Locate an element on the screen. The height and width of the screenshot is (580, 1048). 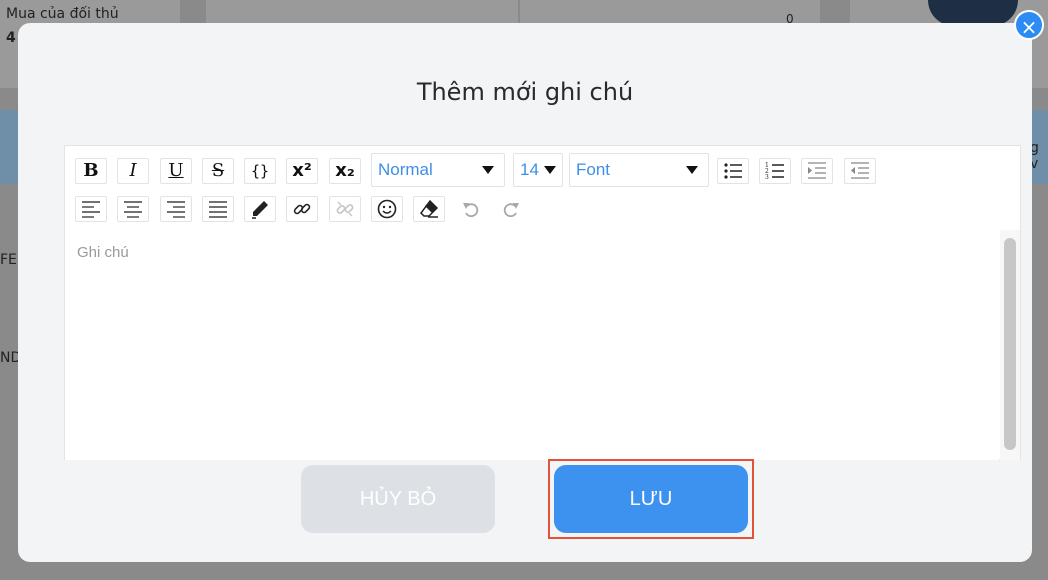
bullet-list-icon is located at coordinates (733, 171).